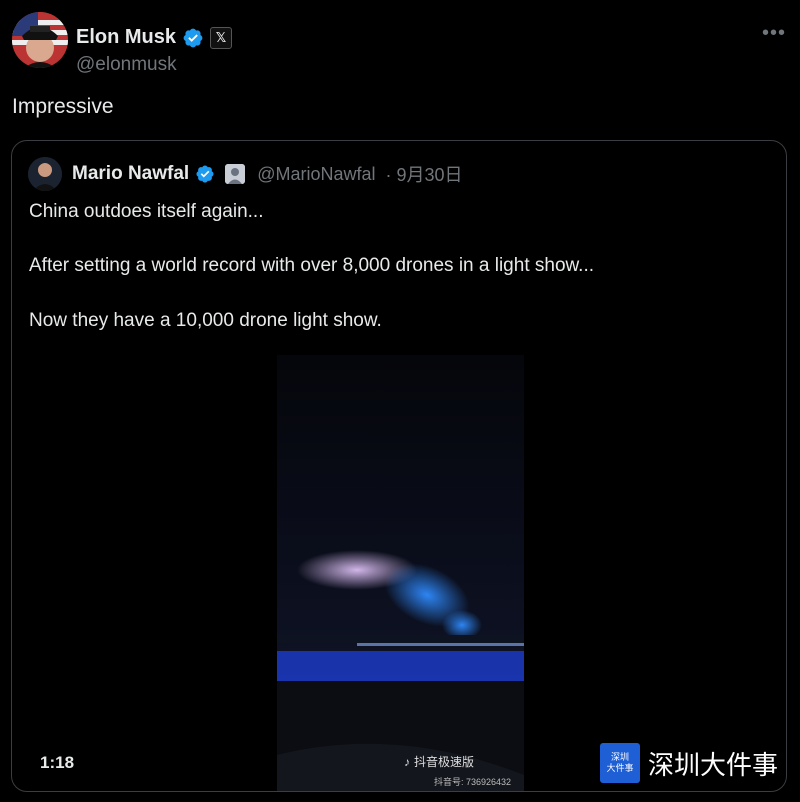  I want to click on quoted-date: · 9月30日, so click(424, 174).